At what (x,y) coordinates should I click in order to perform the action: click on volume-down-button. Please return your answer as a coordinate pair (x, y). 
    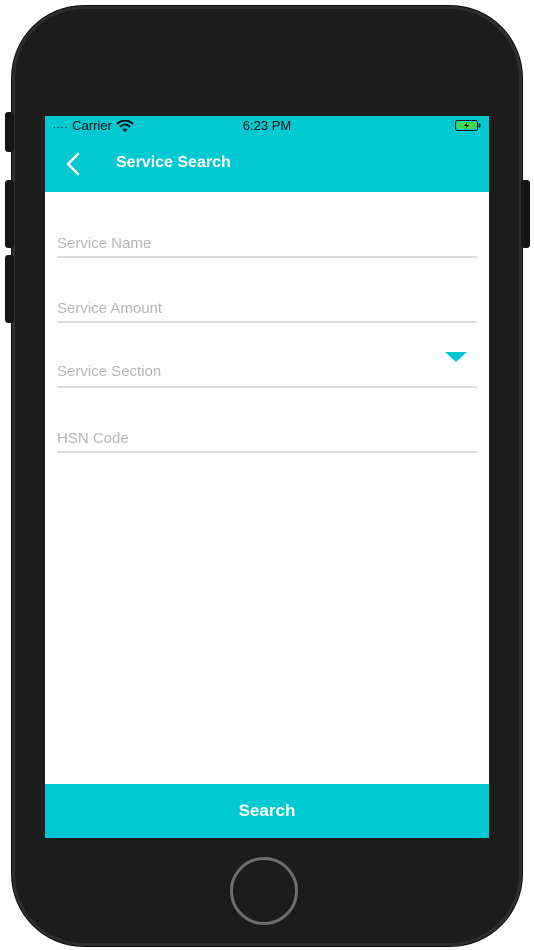
    Looking at the image, I should click on (9, 289).